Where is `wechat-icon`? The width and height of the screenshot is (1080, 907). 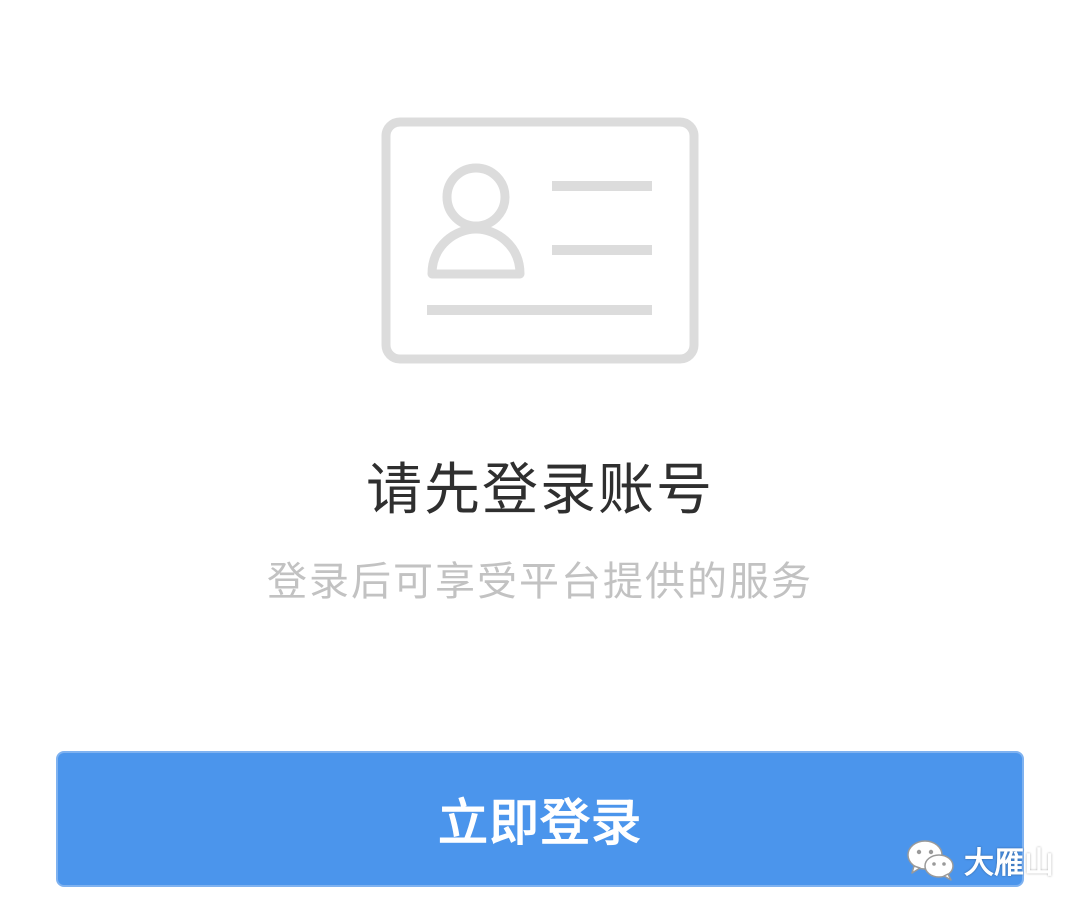
wechat-icon is located at coordinates (931, 860).